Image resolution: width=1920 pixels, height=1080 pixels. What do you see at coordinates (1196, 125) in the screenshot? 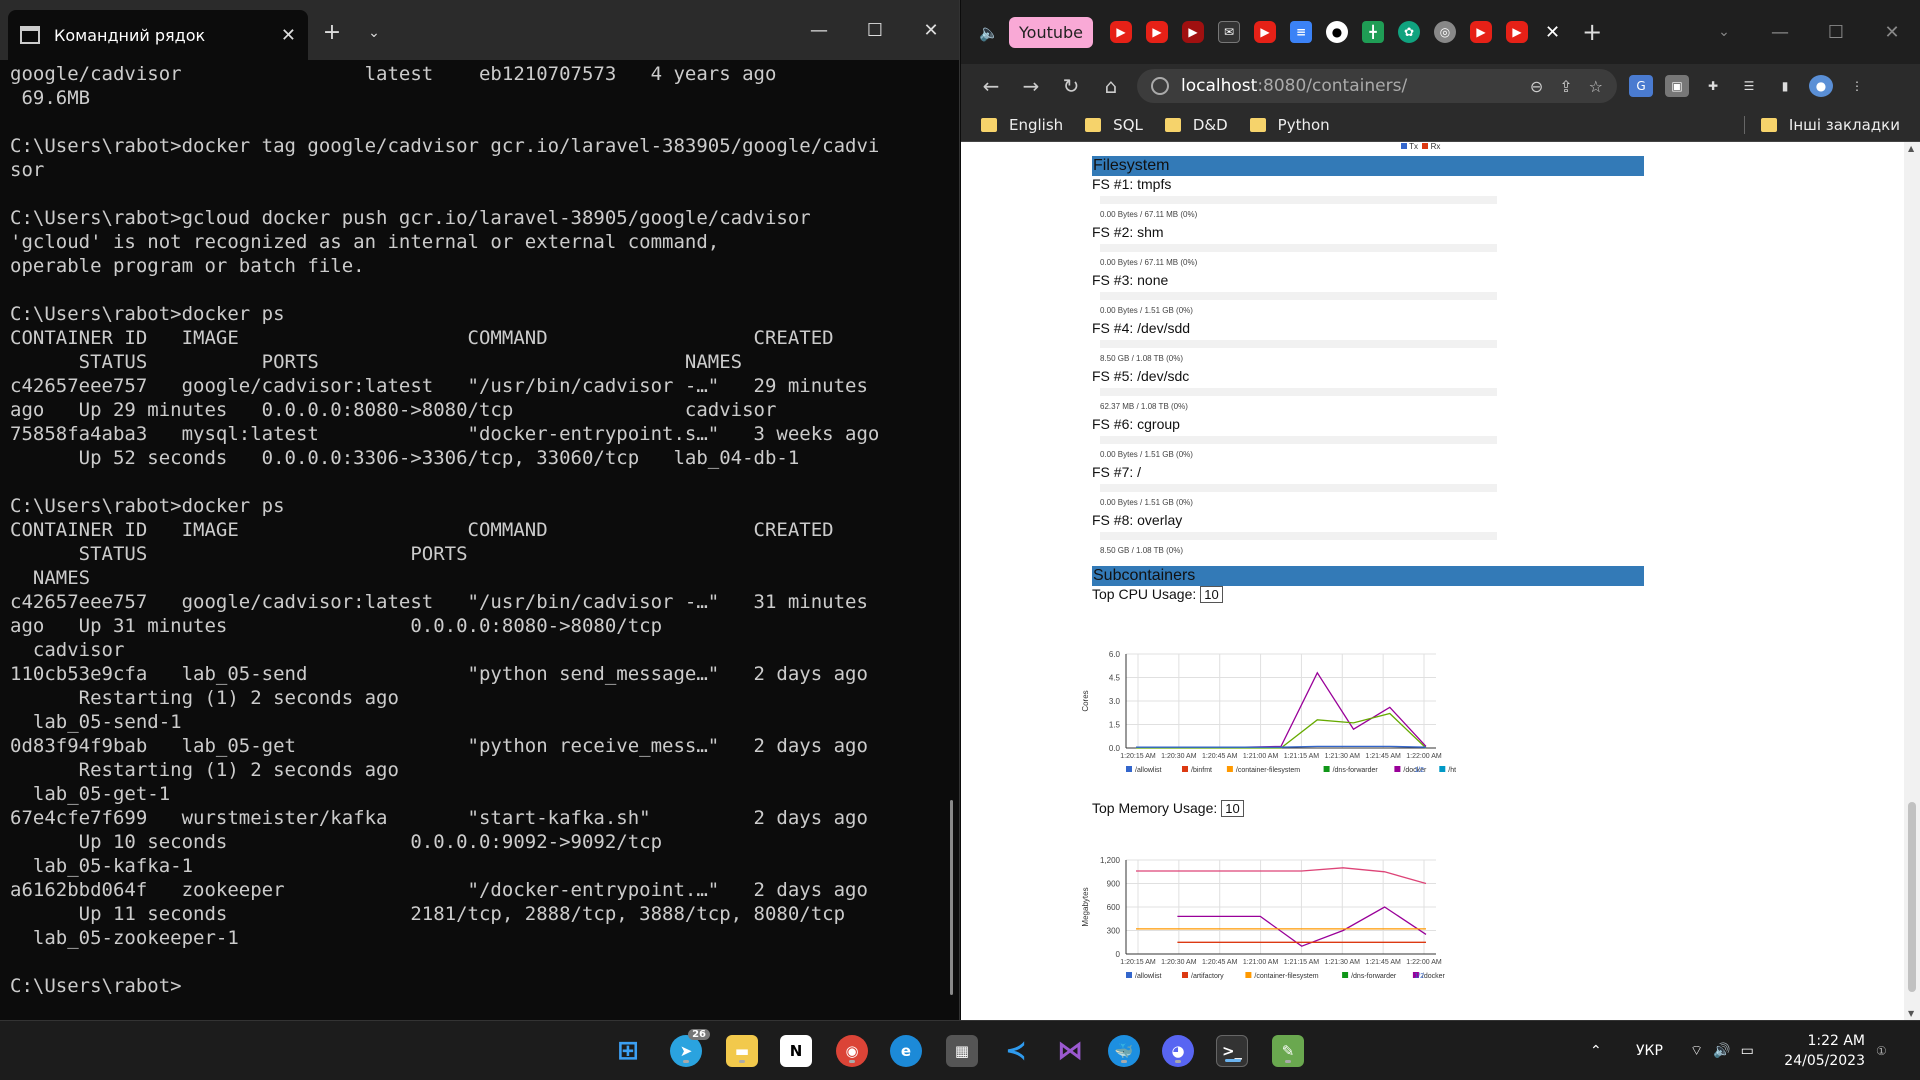
I see `bookmark-folder-dnd: D&D` at bounding box center [1196, 125].